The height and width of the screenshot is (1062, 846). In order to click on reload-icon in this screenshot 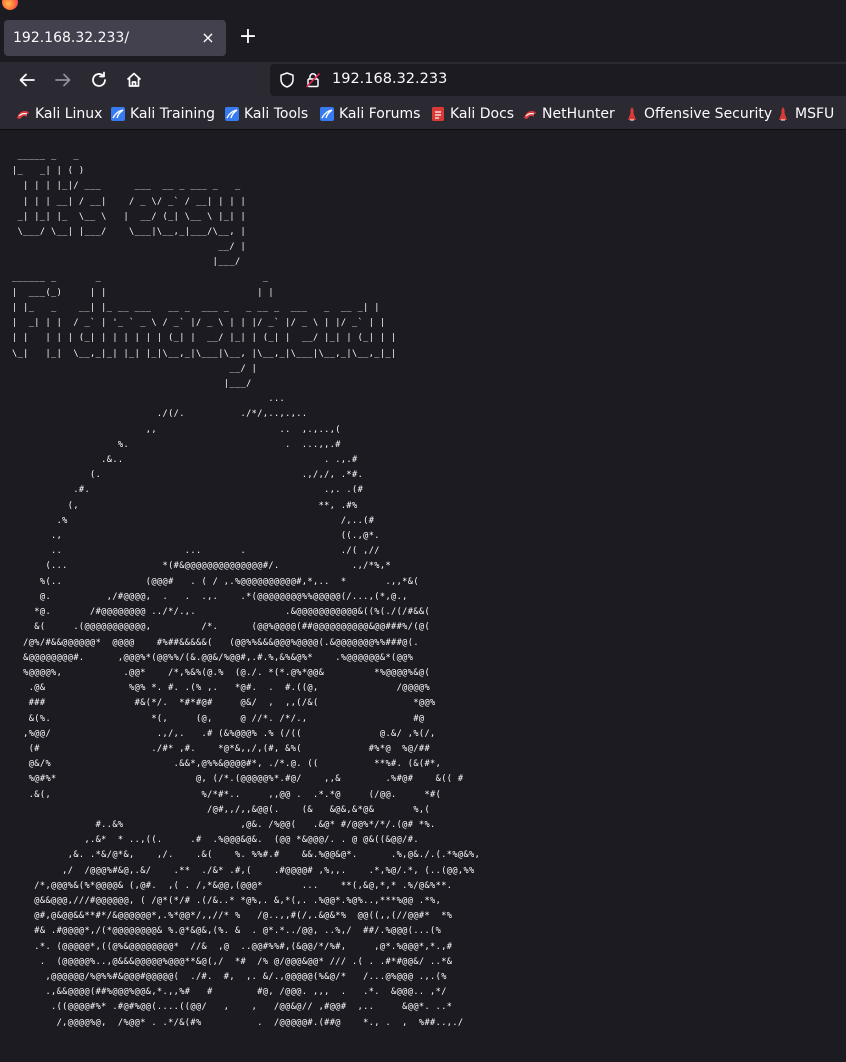, I will do `click(99, 79)`.